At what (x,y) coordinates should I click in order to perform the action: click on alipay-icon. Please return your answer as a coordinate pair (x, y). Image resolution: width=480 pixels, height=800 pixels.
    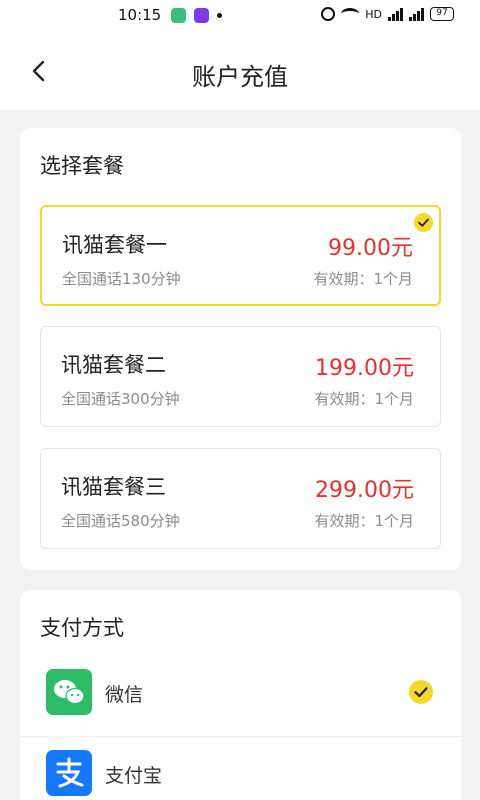
    Looking at the image, I should click on (69, 773).